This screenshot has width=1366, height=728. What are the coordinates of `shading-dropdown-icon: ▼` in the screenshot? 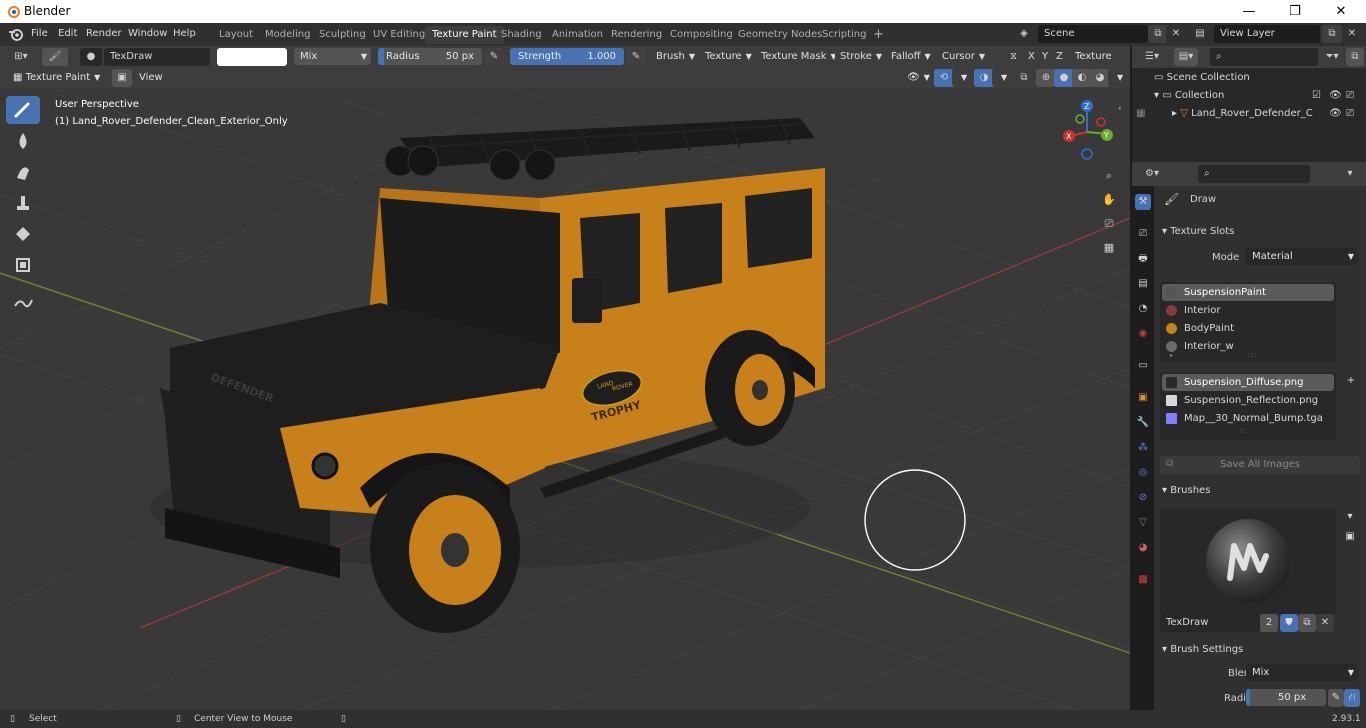 It's located at (1118, 77).